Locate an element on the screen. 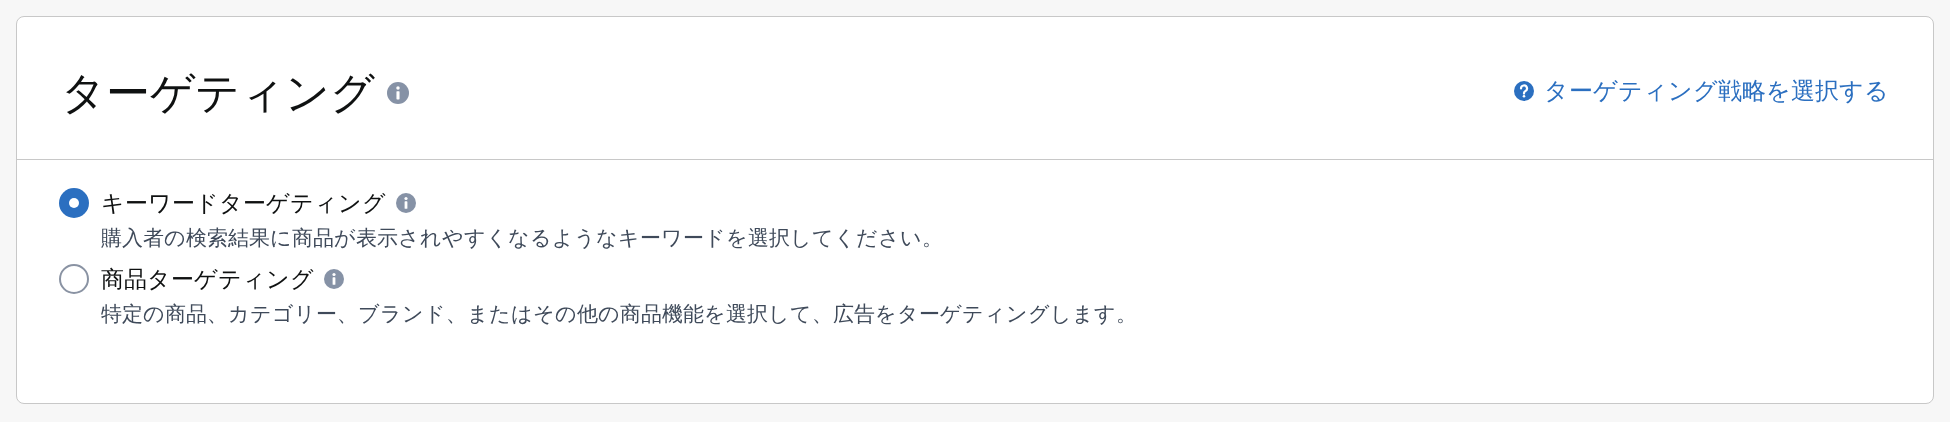 This screenshot has height=422, width=1950. section-title: ターゲティング is located at coordinates (218, 93).